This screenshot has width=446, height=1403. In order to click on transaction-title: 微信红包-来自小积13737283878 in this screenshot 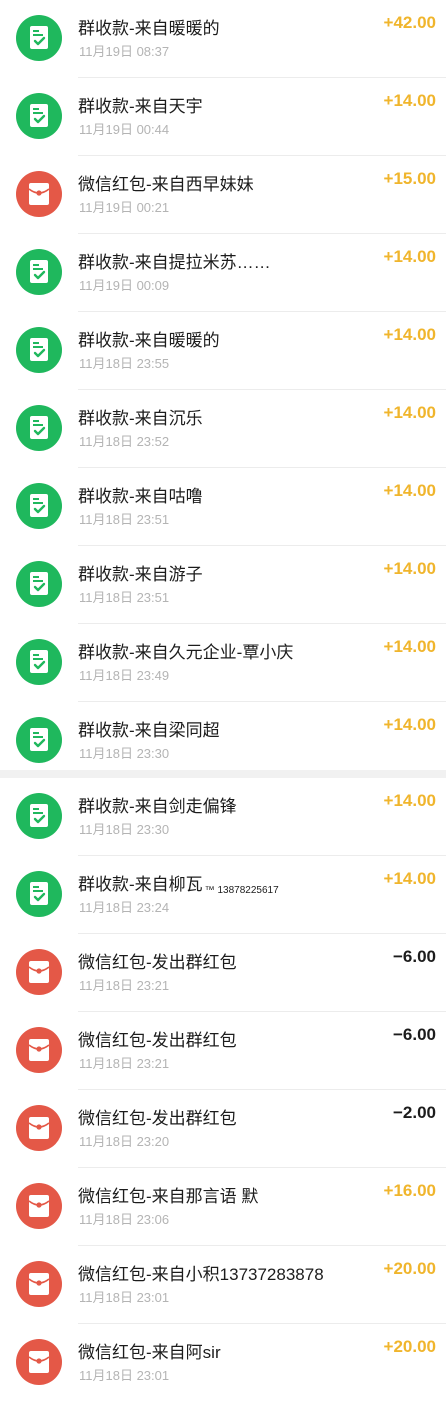, I will do `click(201, 1272)`.